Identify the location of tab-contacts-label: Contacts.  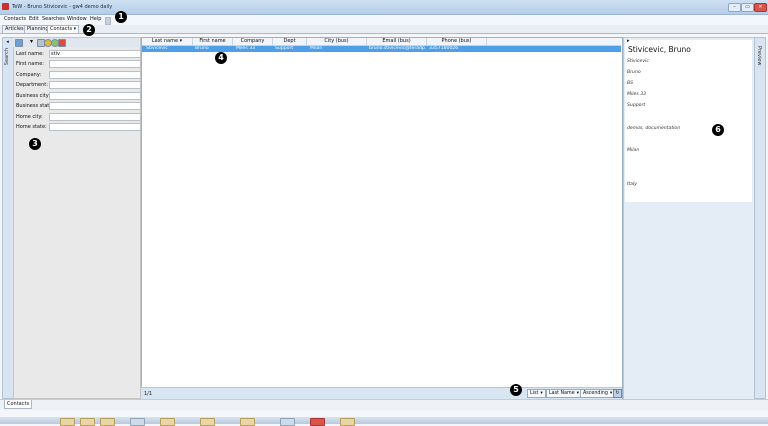
(61, 29).